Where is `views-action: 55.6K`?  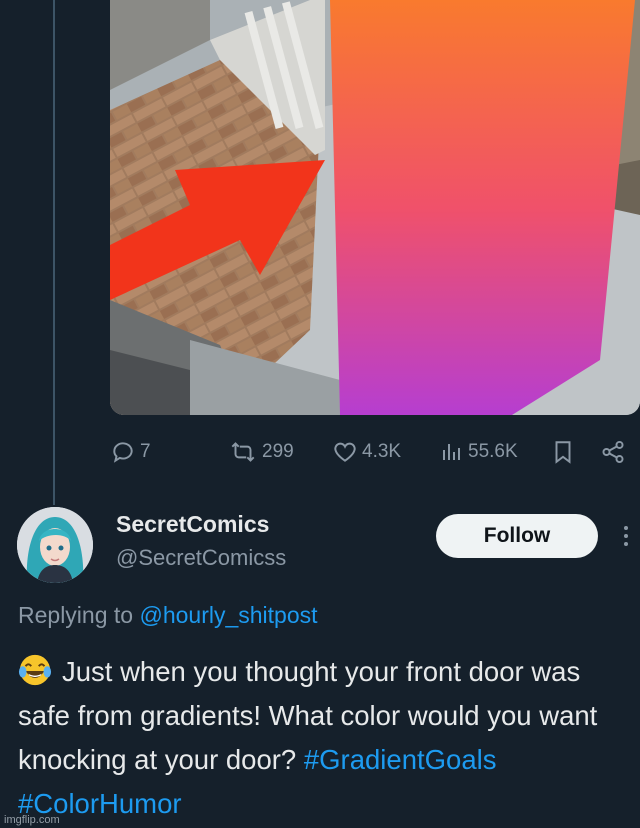 views-action: 55.6K is located at coordinates (479, 452).